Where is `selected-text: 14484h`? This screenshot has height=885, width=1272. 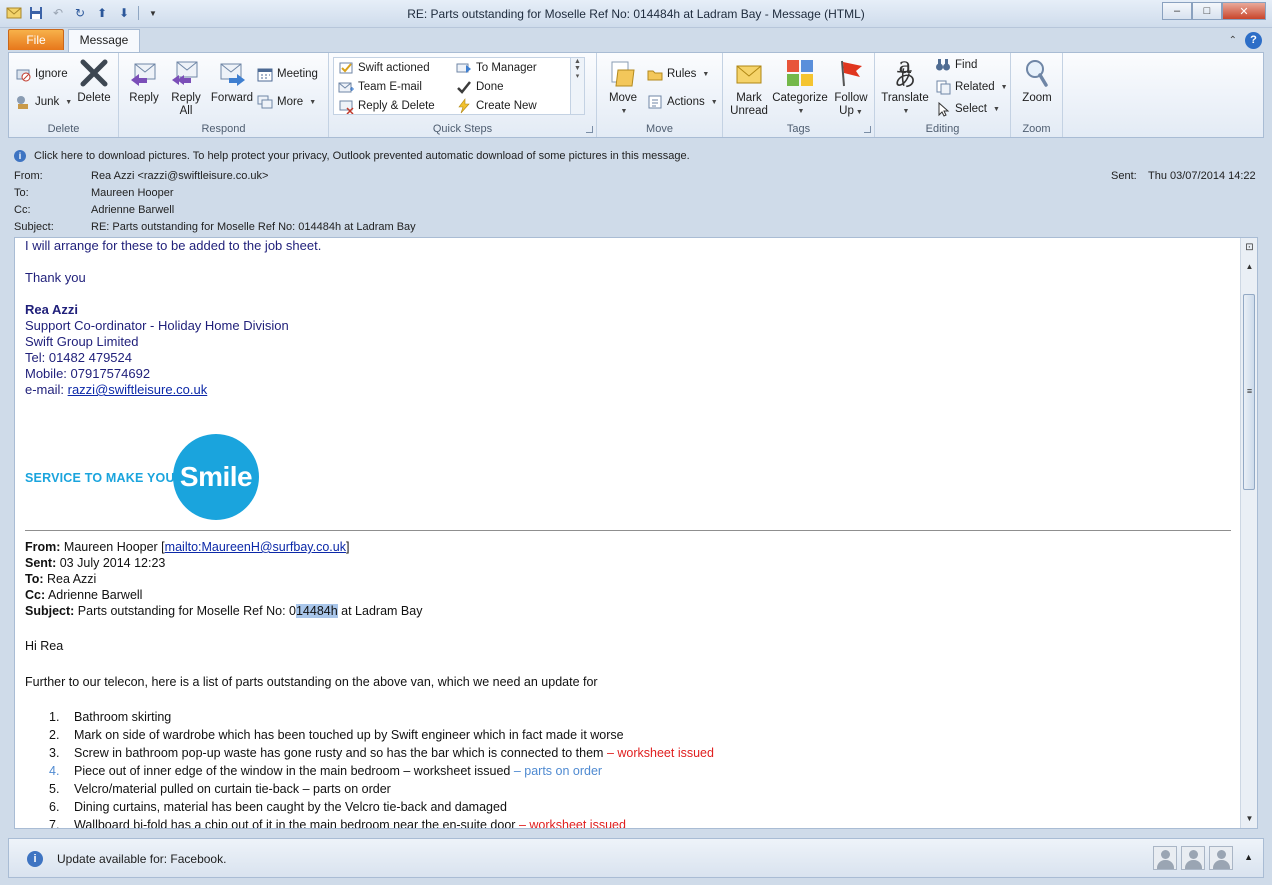 selected-text: 14484h is located at coordinates (316, 611).